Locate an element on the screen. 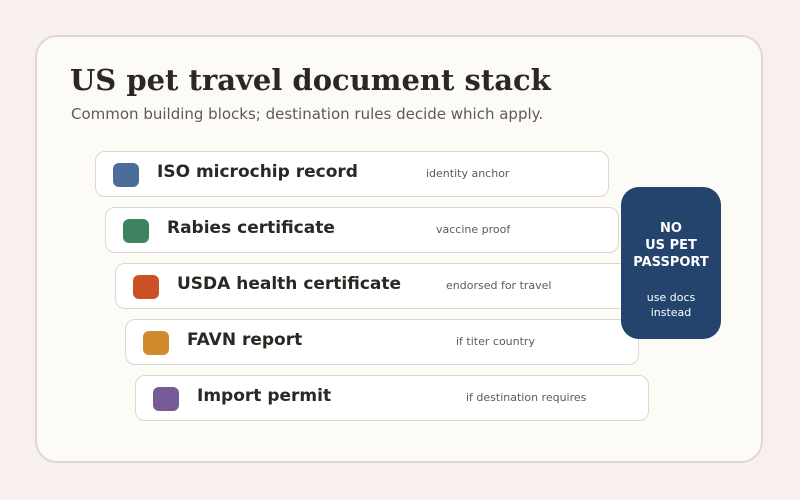 This screenshot has height=500, width=800. callout-note-line: instead is located at coordinates (671, 312).